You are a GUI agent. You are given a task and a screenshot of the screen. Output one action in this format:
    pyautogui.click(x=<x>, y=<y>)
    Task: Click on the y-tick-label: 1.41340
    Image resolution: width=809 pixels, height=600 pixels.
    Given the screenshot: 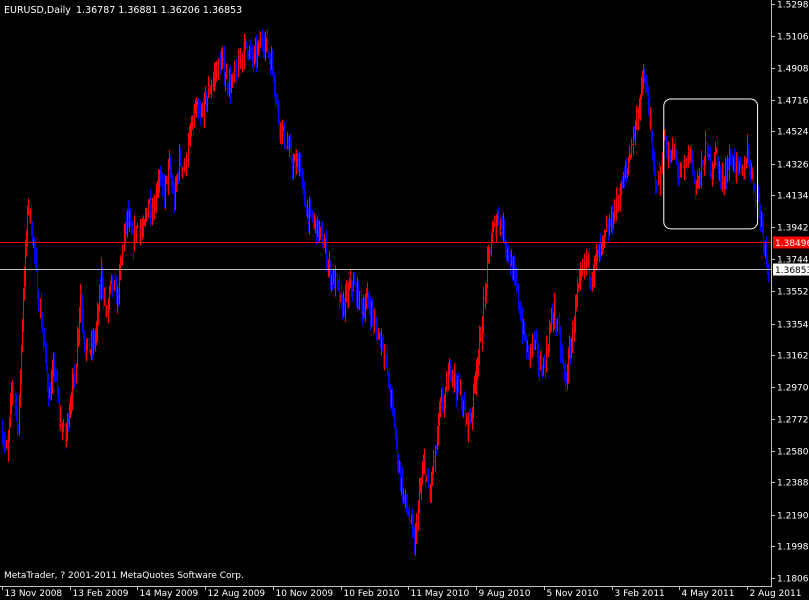 What is the action you would take?
    pyautogui.click(x=793, y=197)
    